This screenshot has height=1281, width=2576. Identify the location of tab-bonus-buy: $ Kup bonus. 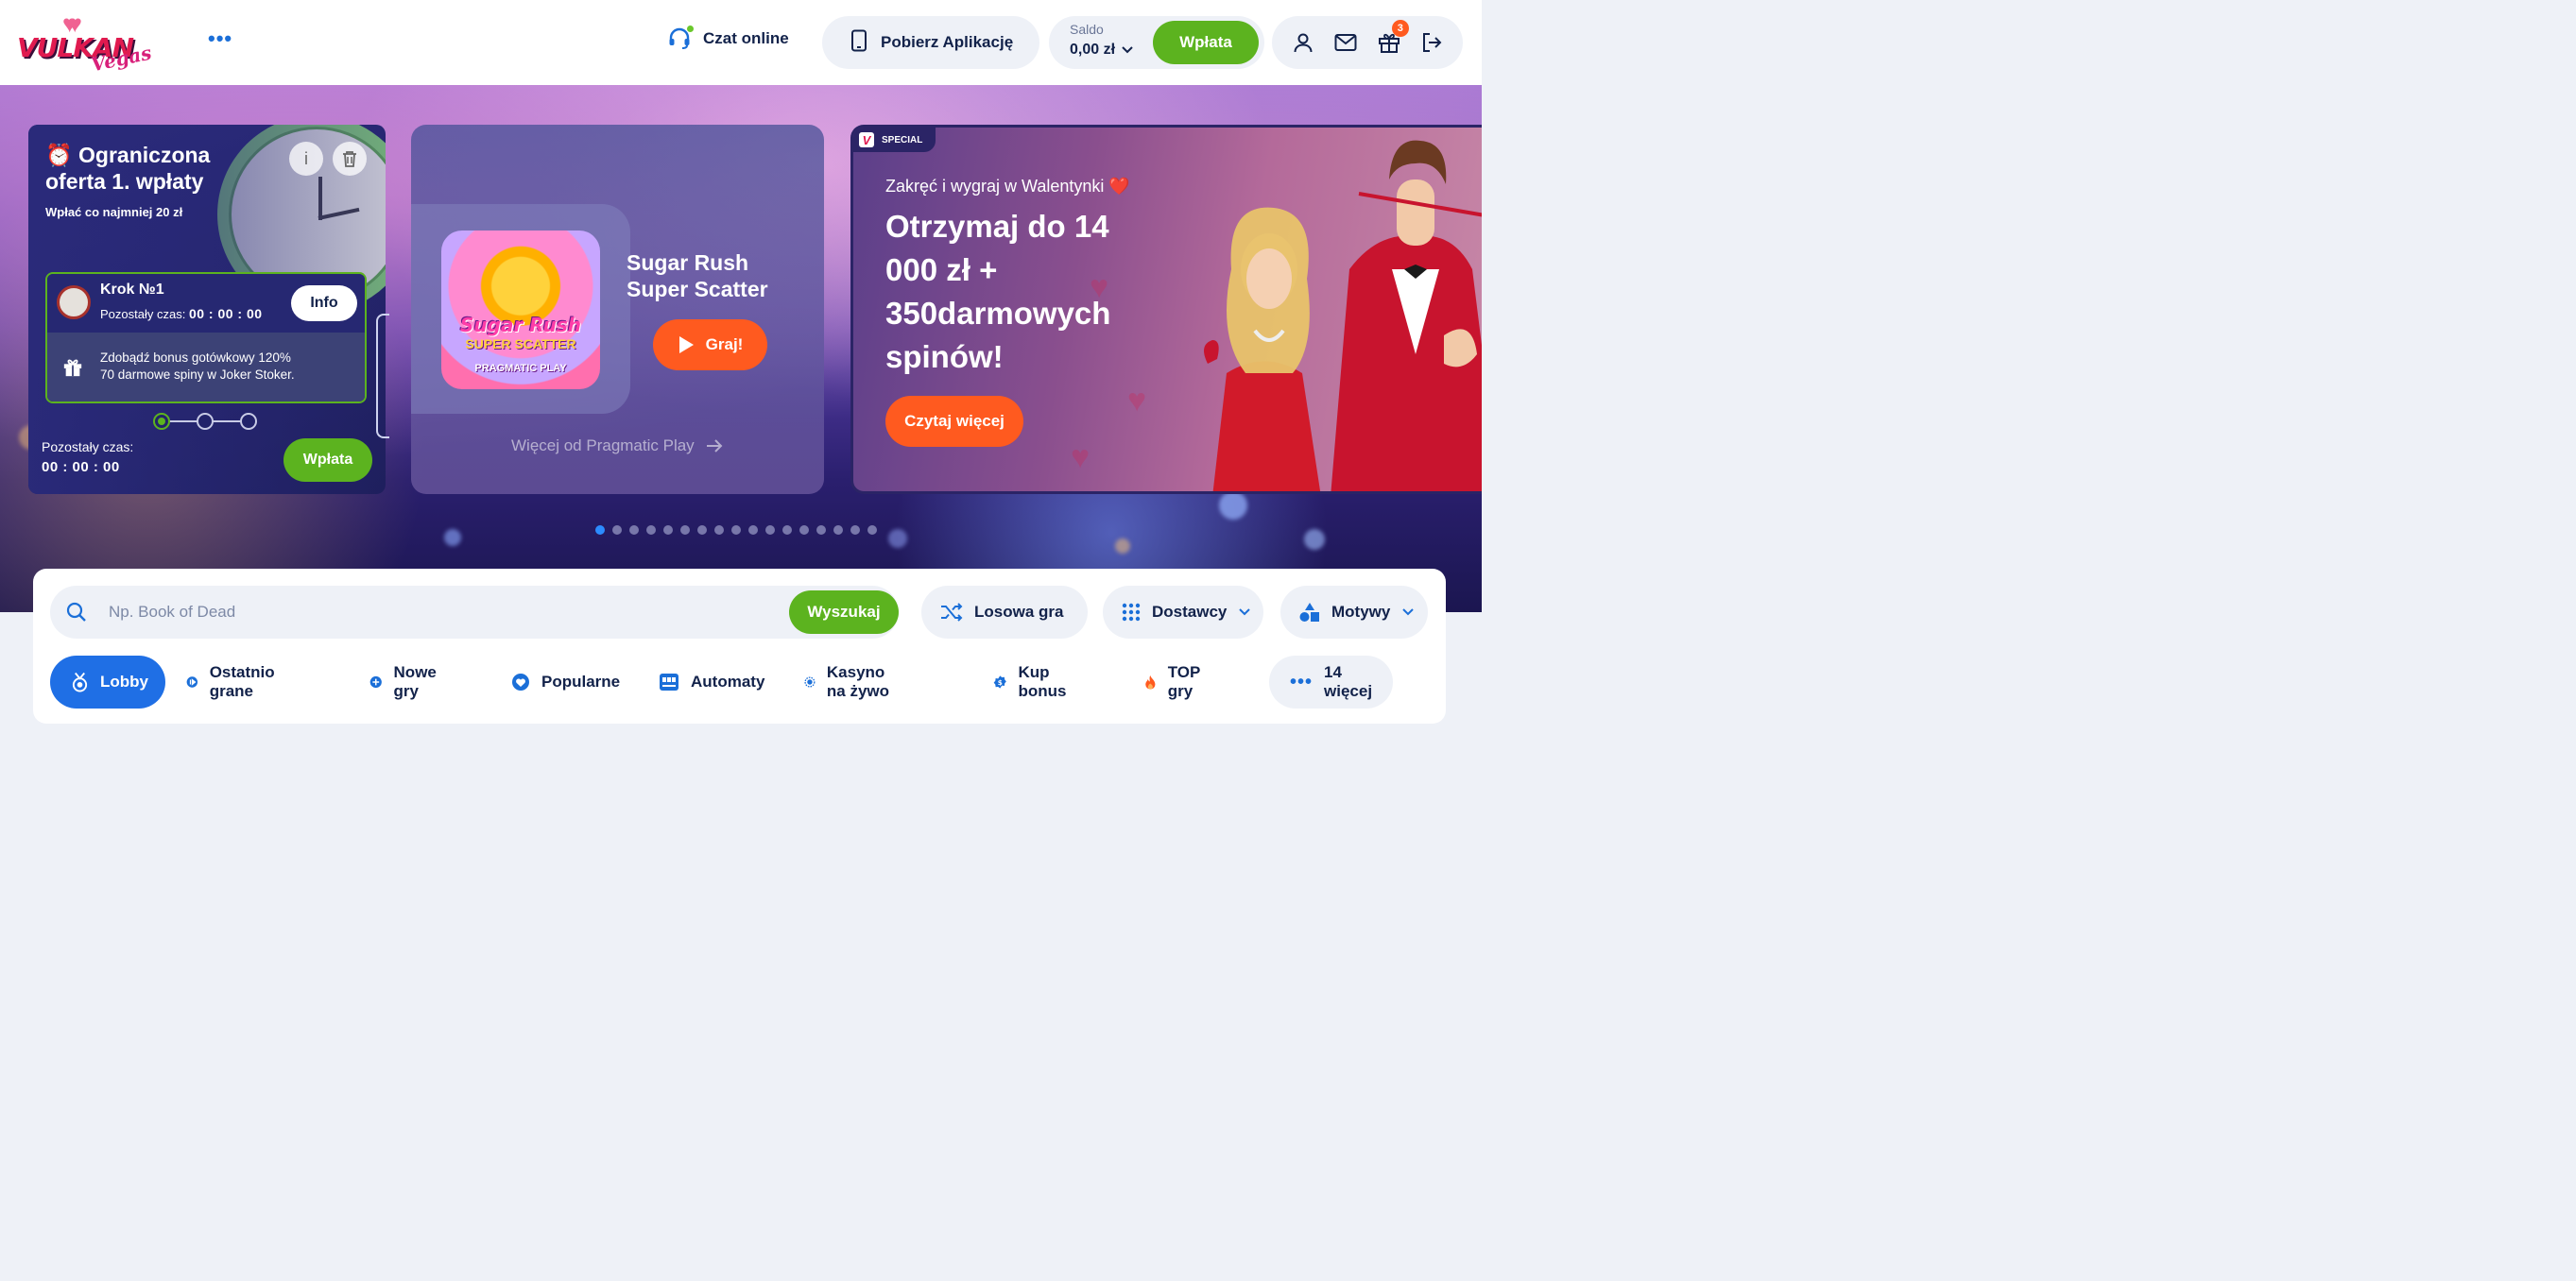
(1033, 682).